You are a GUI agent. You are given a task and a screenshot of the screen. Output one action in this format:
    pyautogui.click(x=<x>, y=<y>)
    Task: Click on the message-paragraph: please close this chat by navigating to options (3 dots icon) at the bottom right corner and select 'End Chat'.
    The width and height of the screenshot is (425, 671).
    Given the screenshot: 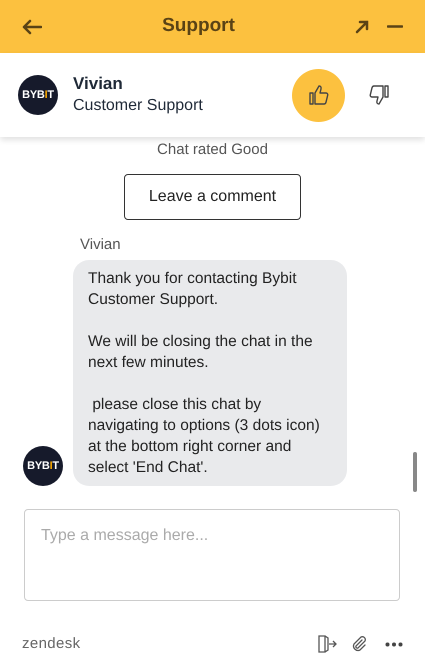 What is the action you would take?
    pyautogui.click(x=204, y=436)
    